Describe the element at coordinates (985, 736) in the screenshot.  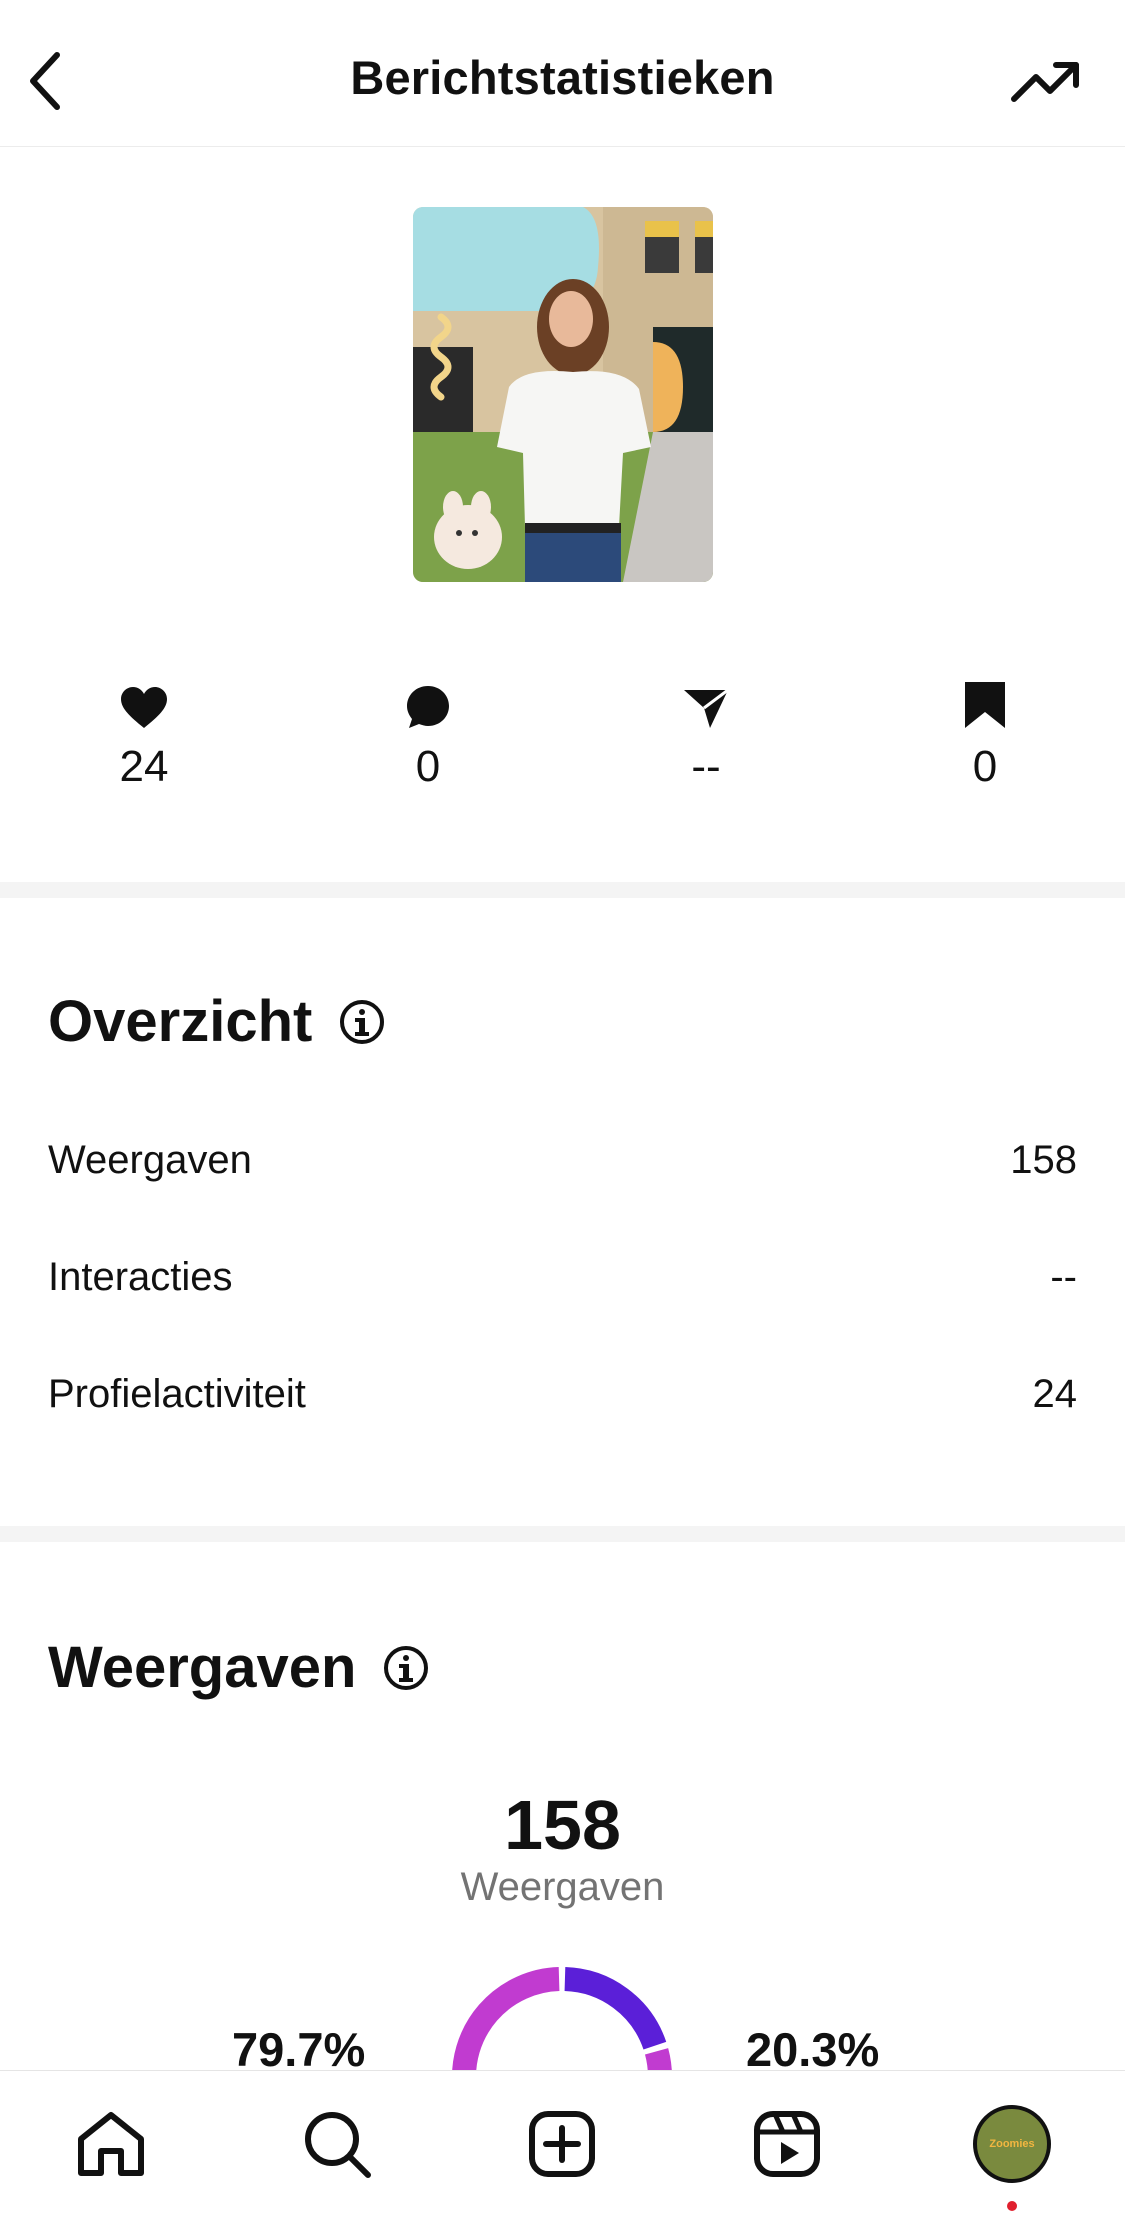
I see `saves-stat: 0` at that location.